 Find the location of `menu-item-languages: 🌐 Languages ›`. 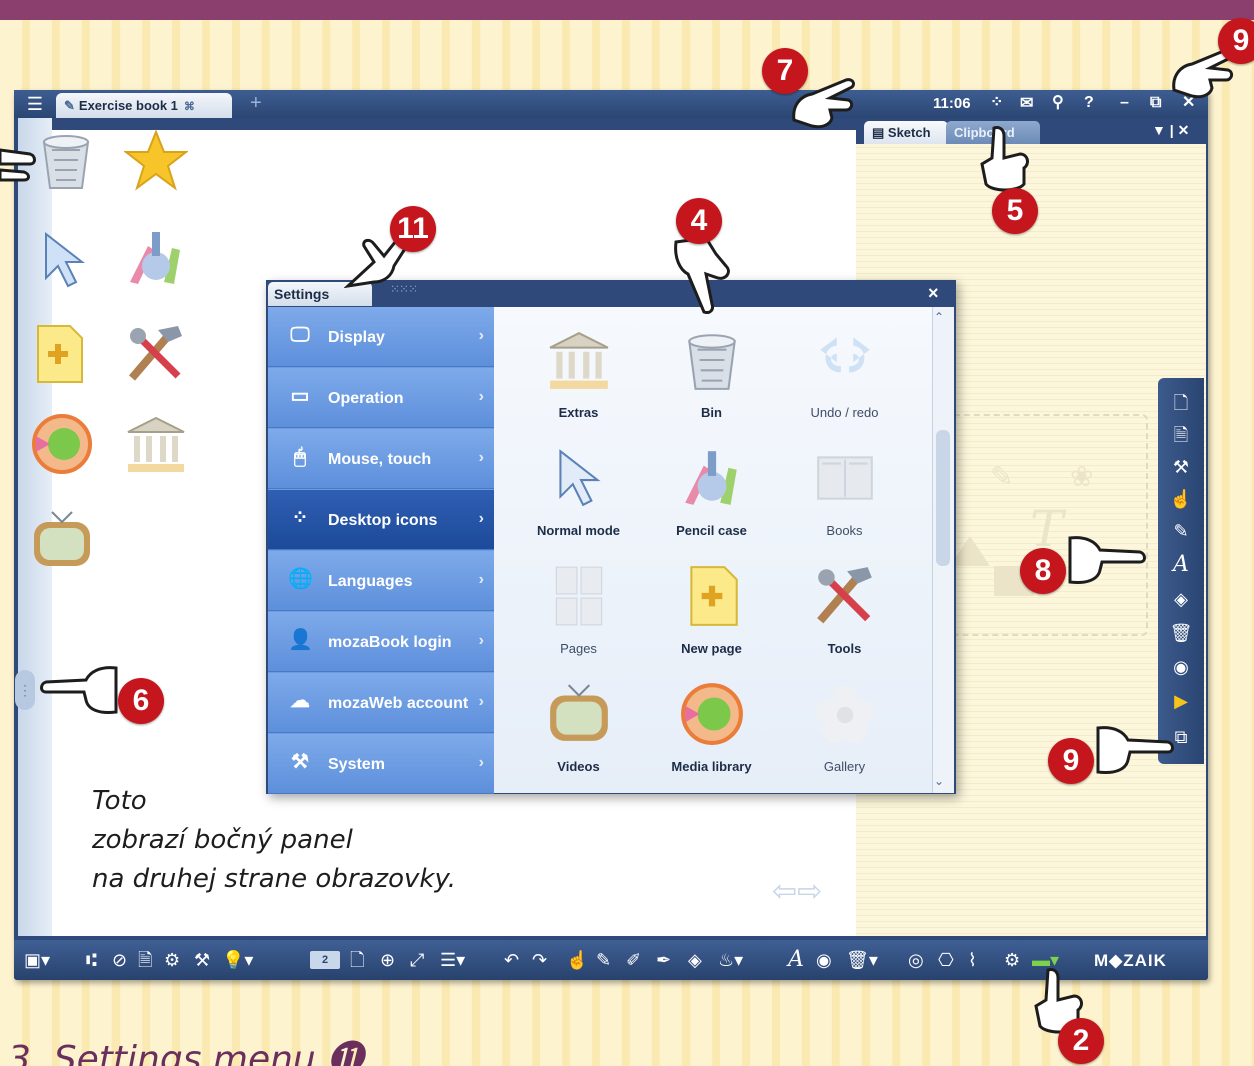

menu-item-languages: 🌐 Languages › is located at coordinates (381, 581).